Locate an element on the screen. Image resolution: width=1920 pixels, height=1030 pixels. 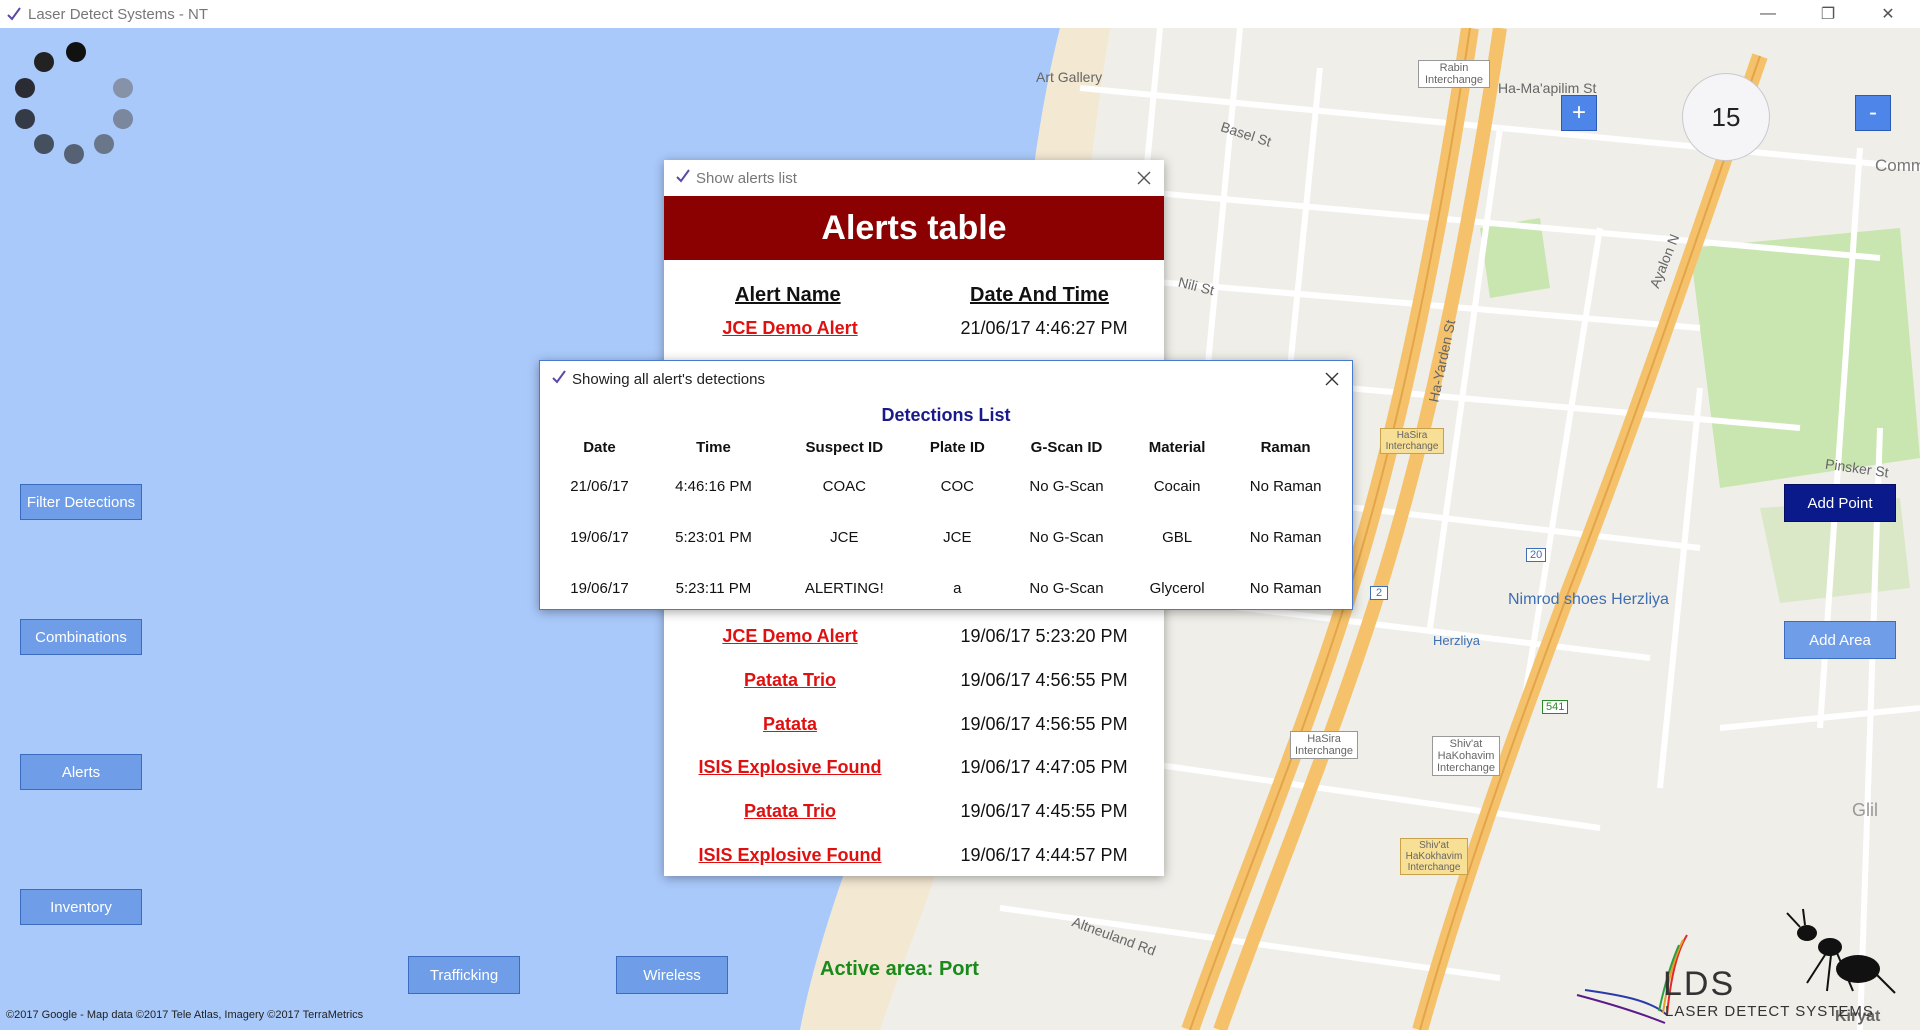
alert-time: 19/06/17 4:47:05 PM is located at coordinates (1044, 767).